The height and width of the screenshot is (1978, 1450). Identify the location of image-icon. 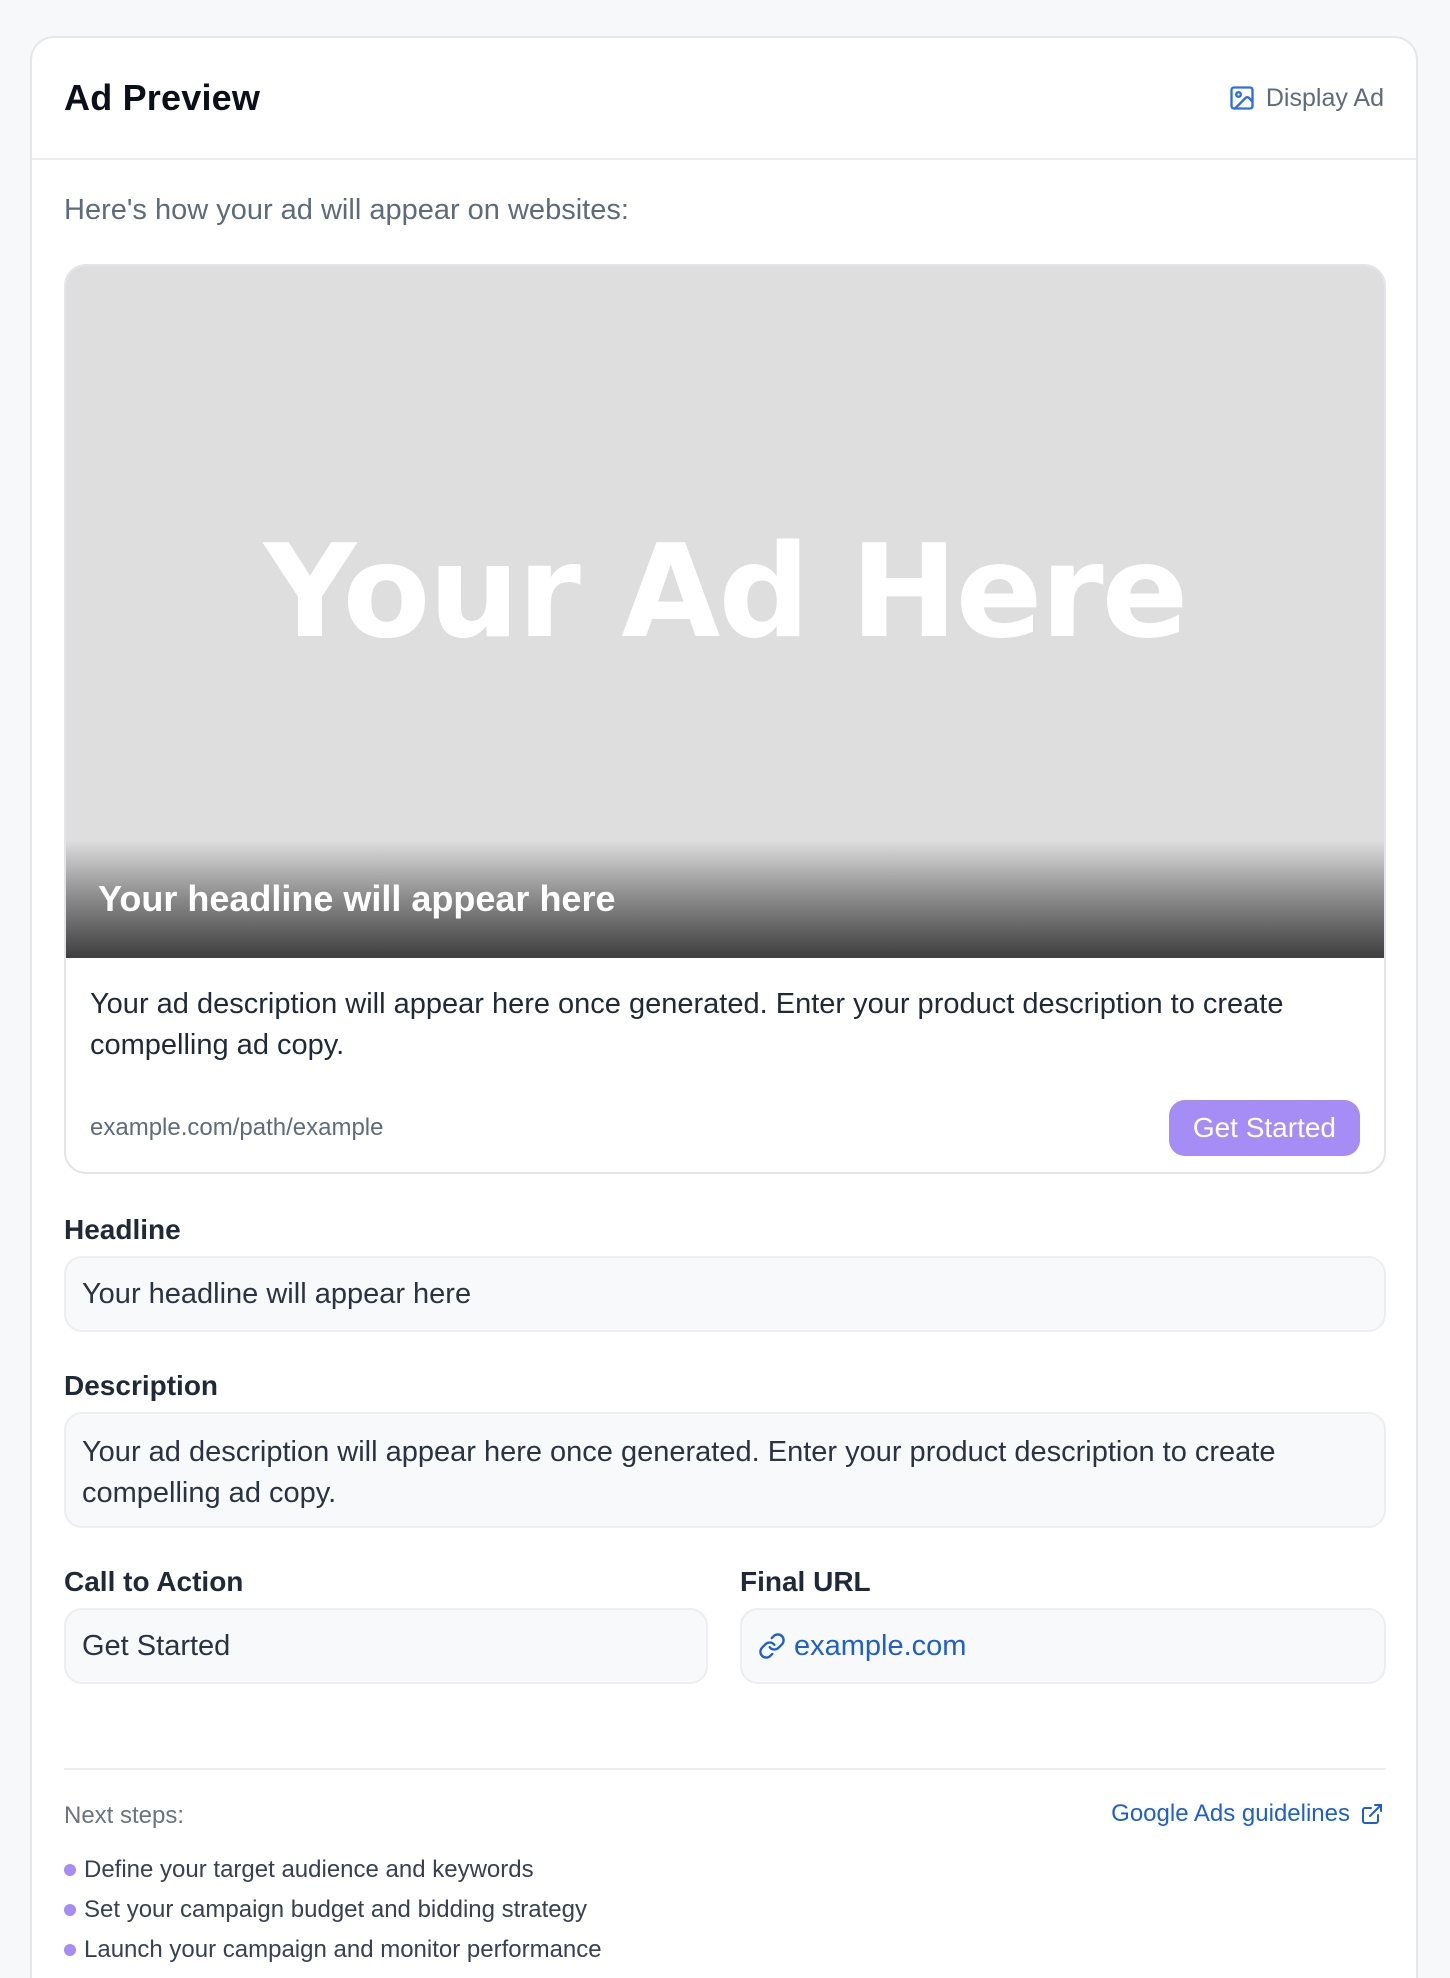
(1242, 98).